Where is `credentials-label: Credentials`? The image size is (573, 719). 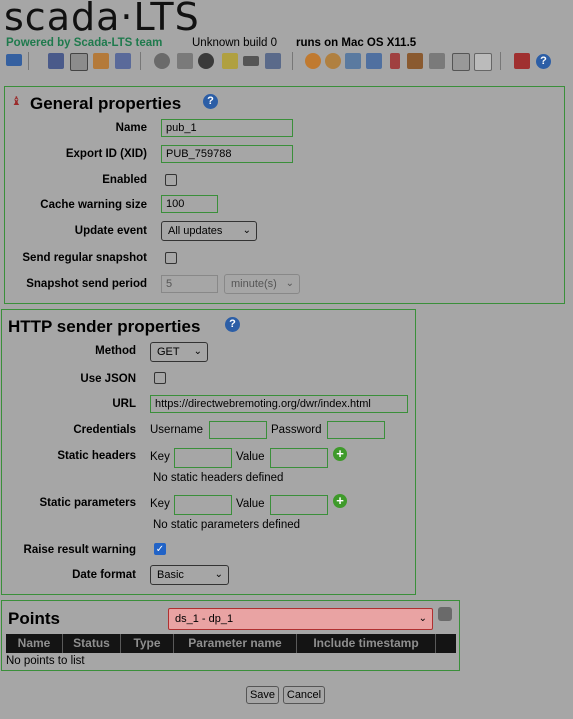 credentials-label: Credentials is located at coordinates (104, 430).